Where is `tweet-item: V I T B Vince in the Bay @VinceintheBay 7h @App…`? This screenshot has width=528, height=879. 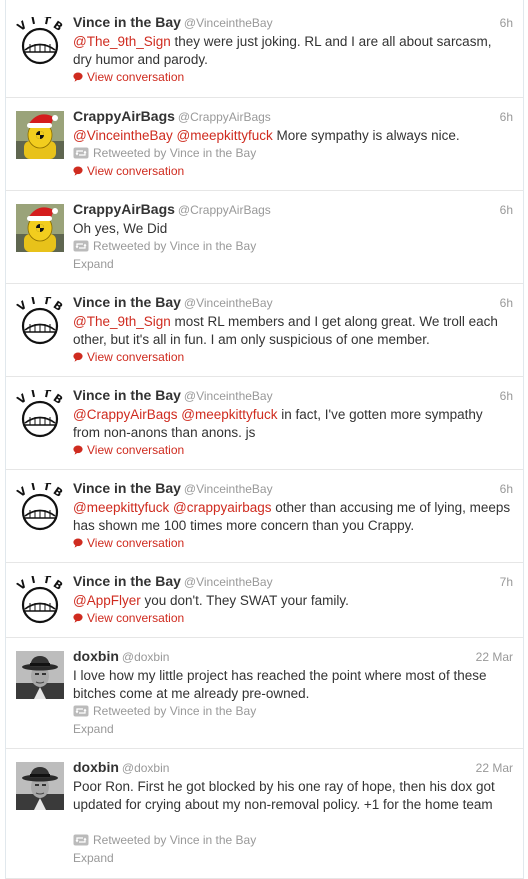 tweet-item: V I T B Vince in the Bay @VinceintheBay 7h @App… is located at coordinates (264, 600).